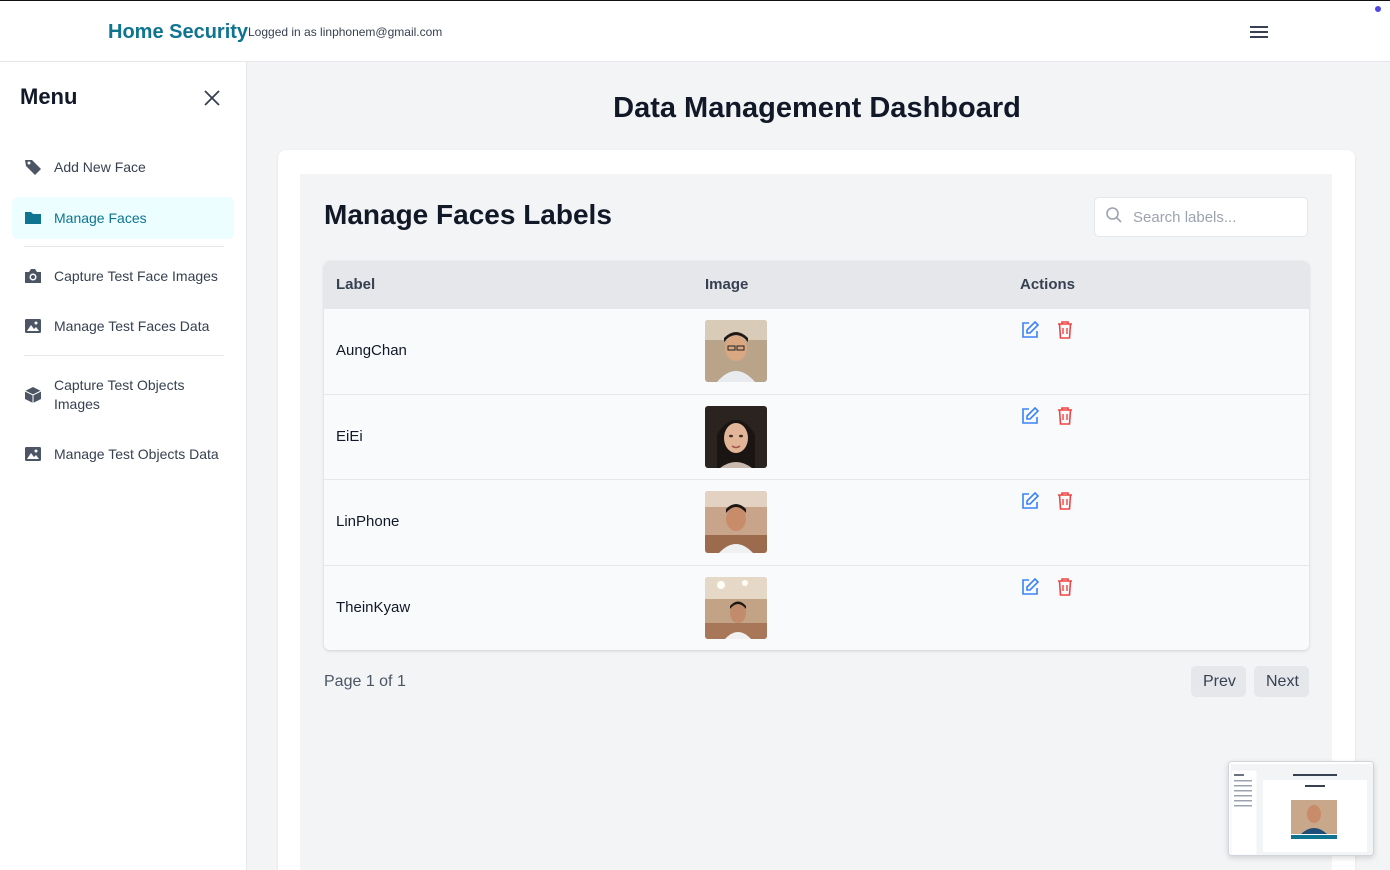 The width and height of the screenshot is (1390, 870). I want to click on brand-title: Home Security, so click(178, 32).